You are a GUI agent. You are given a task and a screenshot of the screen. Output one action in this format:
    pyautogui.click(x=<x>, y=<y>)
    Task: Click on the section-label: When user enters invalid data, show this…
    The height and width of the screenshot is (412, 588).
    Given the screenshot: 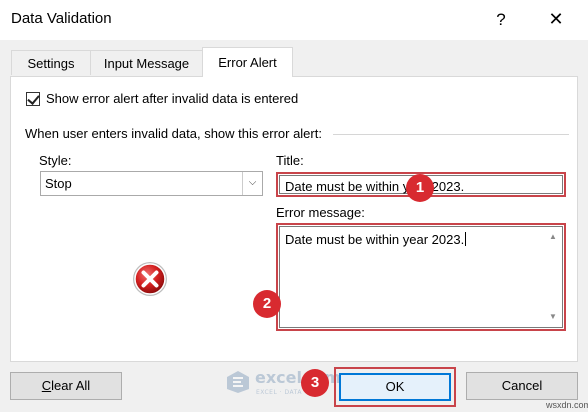 What is the action you would take?
    pyautogui.click(x=173, y=133)
    